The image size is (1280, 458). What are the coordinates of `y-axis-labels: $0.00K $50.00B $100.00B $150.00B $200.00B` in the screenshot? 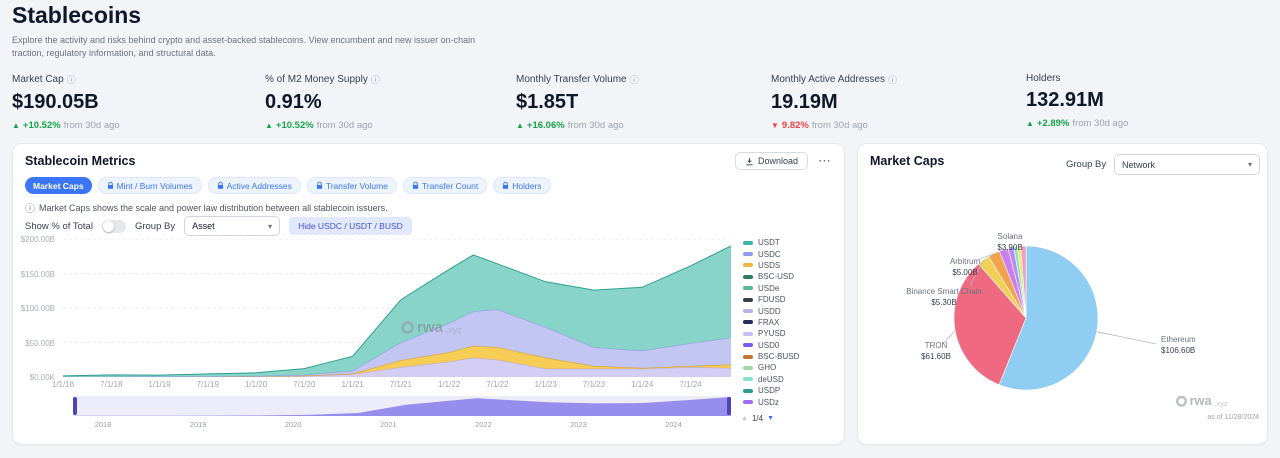 It's located at (36, 308).